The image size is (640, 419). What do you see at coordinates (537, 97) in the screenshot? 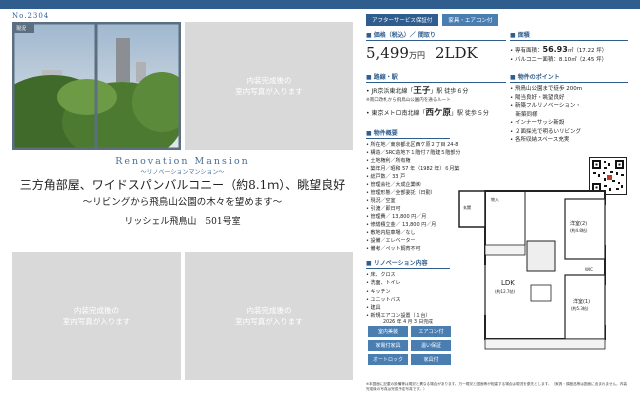
I see `point-item: • 陽当良好・眺望良好` at bounding box center [537, 97].